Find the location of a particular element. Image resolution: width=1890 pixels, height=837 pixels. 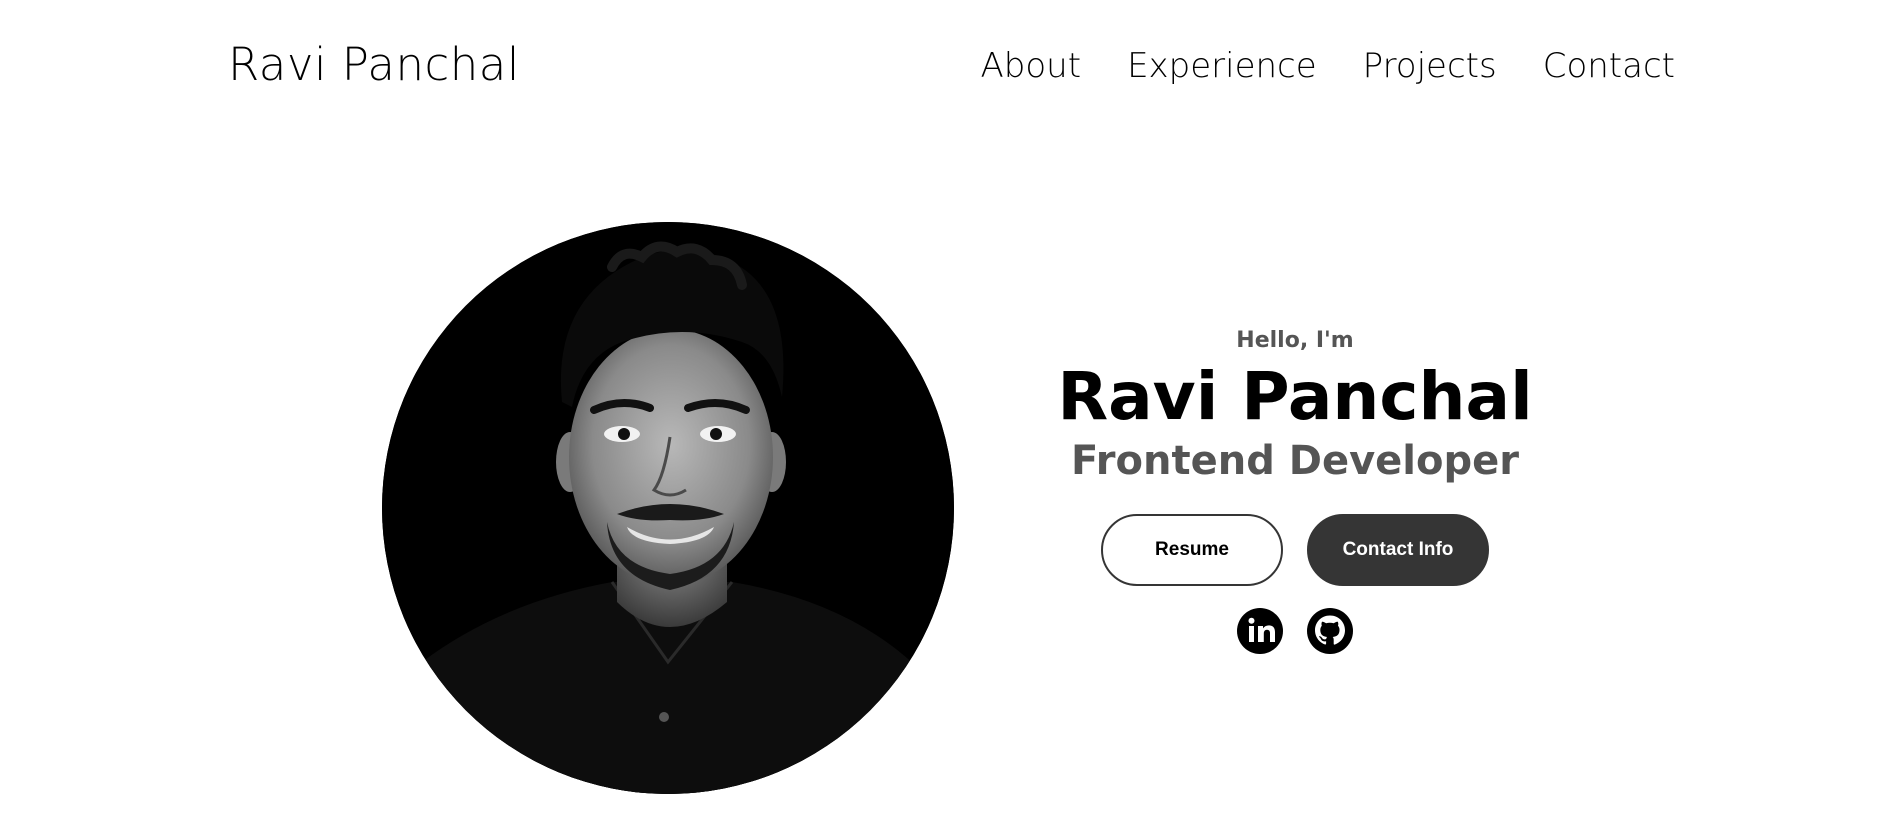

linkedin-icon is located at coordinates (1260, 630).